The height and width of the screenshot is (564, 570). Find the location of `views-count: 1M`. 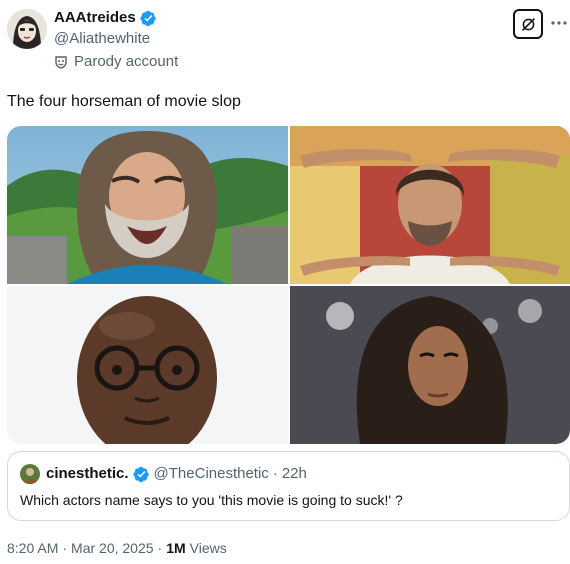

views-count: 1M is located at coordinates (175, 548).